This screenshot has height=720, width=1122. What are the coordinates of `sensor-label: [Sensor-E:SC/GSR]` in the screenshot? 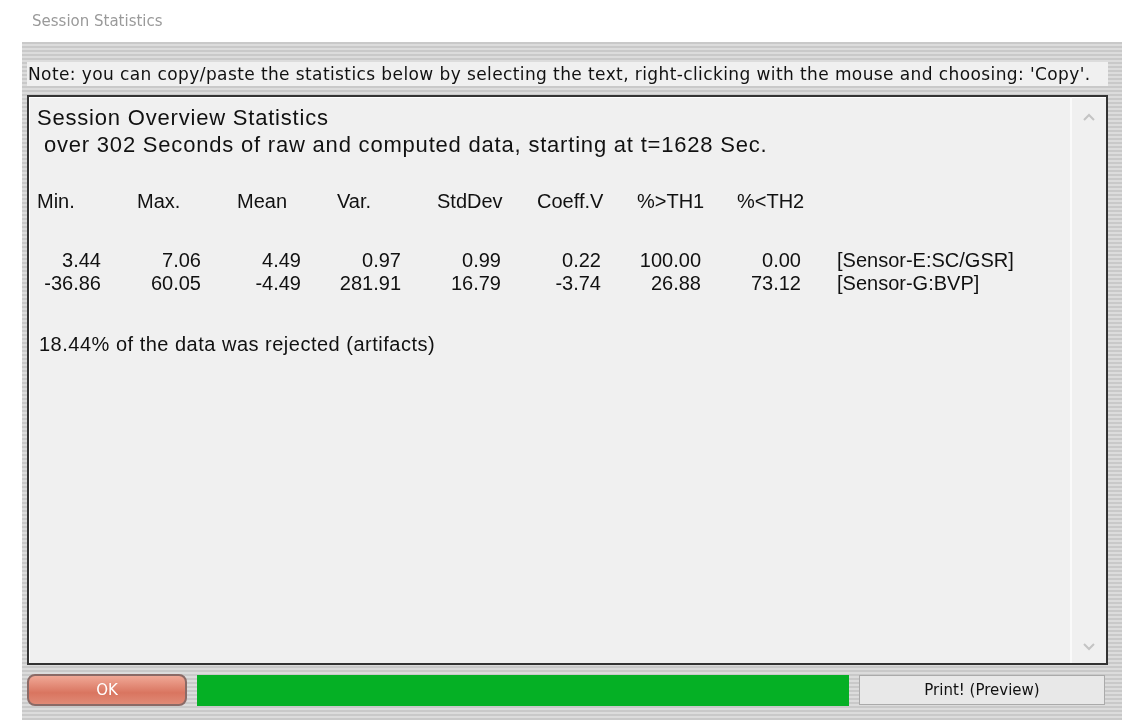 It's located at (926, 260).